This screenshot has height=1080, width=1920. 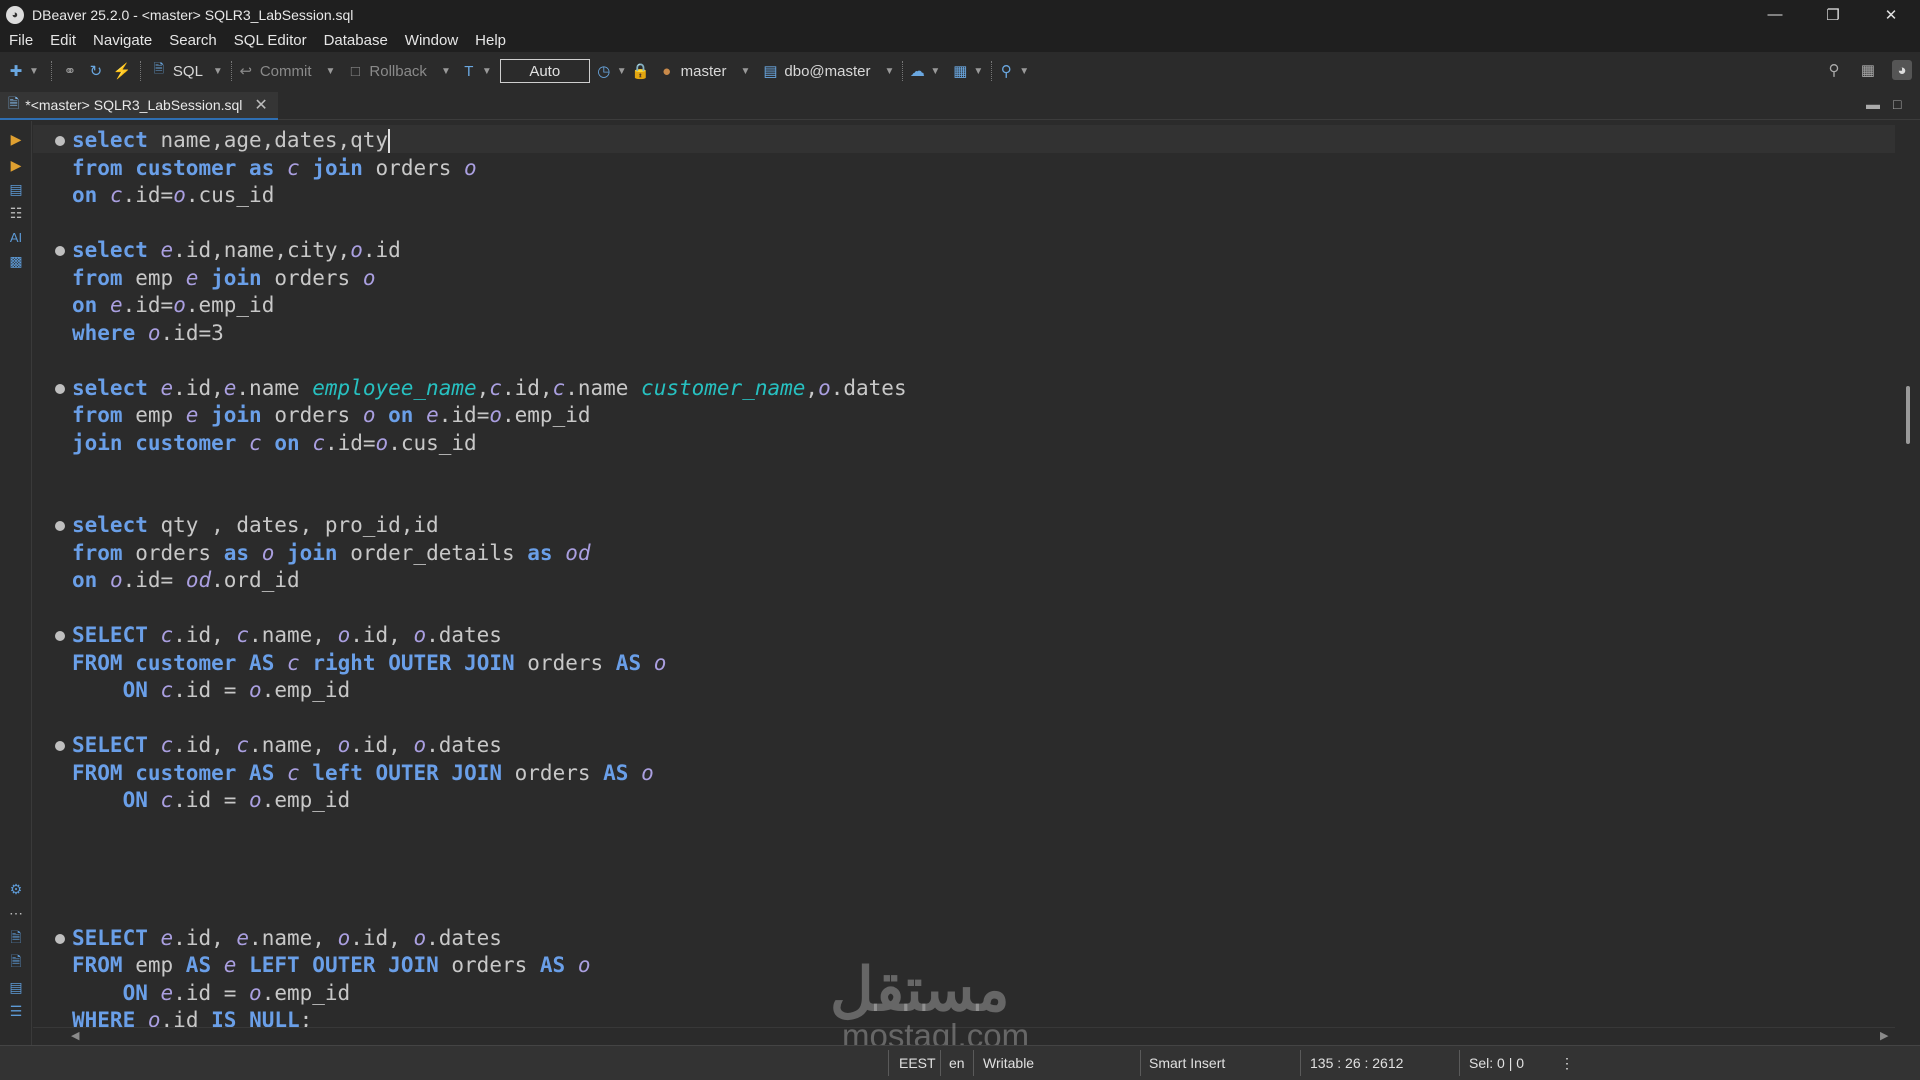 I want to click on code-line: from customer as c join orders o, so click(x=470, y=169).